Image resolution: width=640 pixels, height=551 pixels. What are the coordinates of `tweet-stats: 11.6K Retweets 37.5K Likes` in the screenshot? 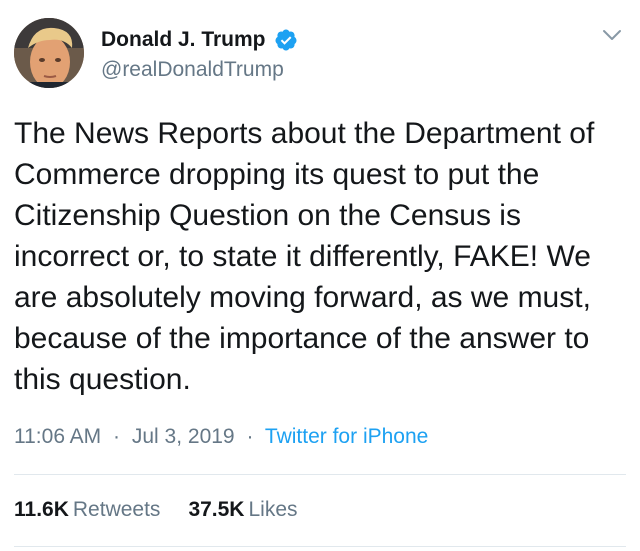 It's located at (170, 510).